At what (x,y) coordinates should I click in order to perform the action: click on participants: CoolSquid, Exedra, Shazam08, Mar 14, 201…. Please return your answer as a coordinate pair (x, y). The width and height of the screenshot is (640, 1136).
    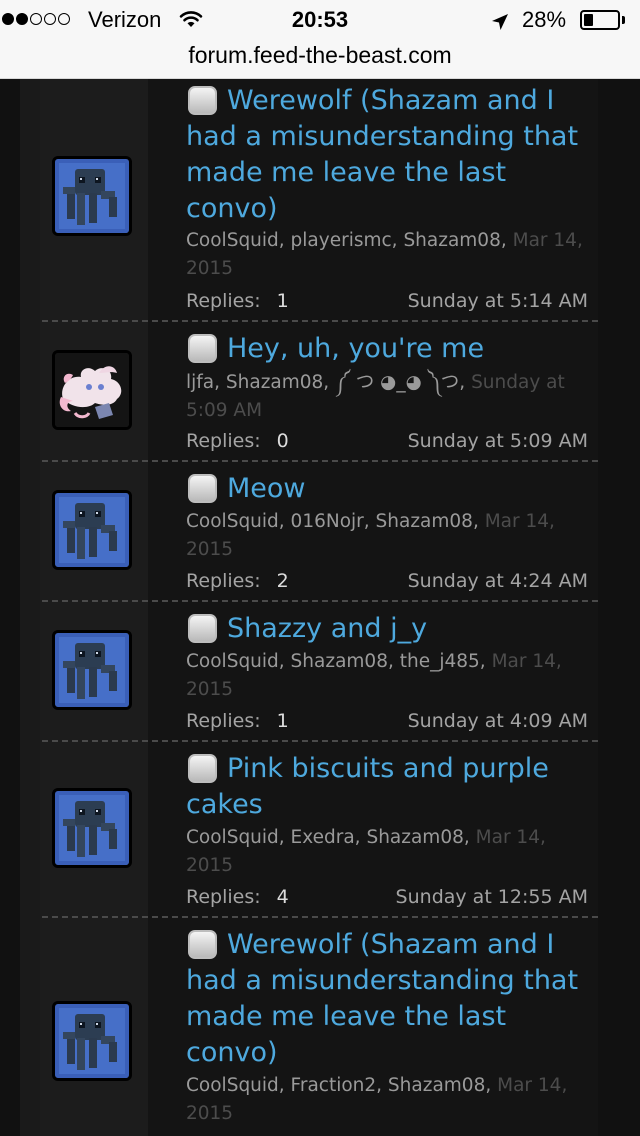
    Looking at the image, I should click on (386, 852).